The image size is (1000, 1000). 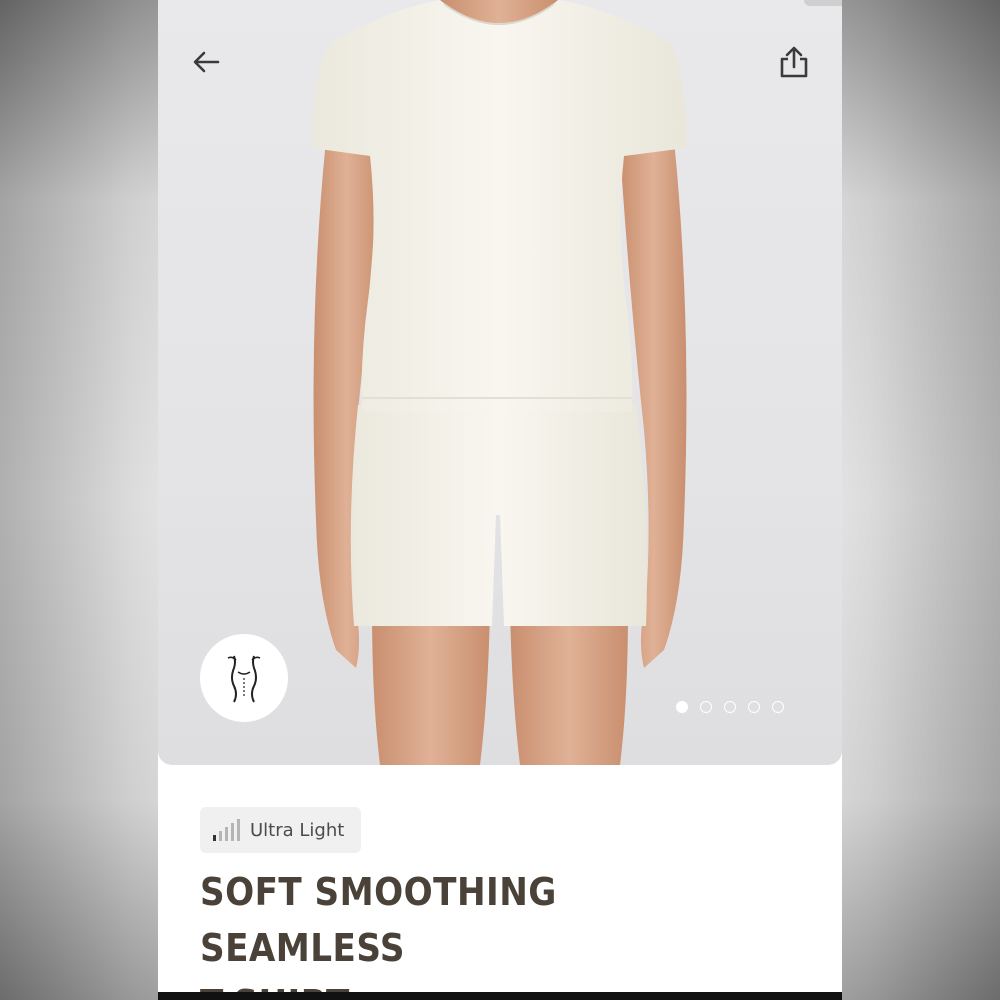 I want to click on product-title: SOFT SMOOTHING SEAMLESS T-SHIRT, so click(x=479, y=932).